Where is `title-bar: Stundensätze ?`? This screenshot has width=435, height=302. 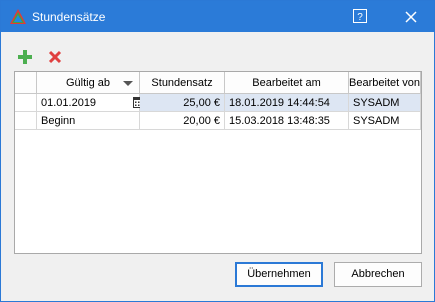
title-bar: Stundensätze ? is located at coordinates (217, 16).